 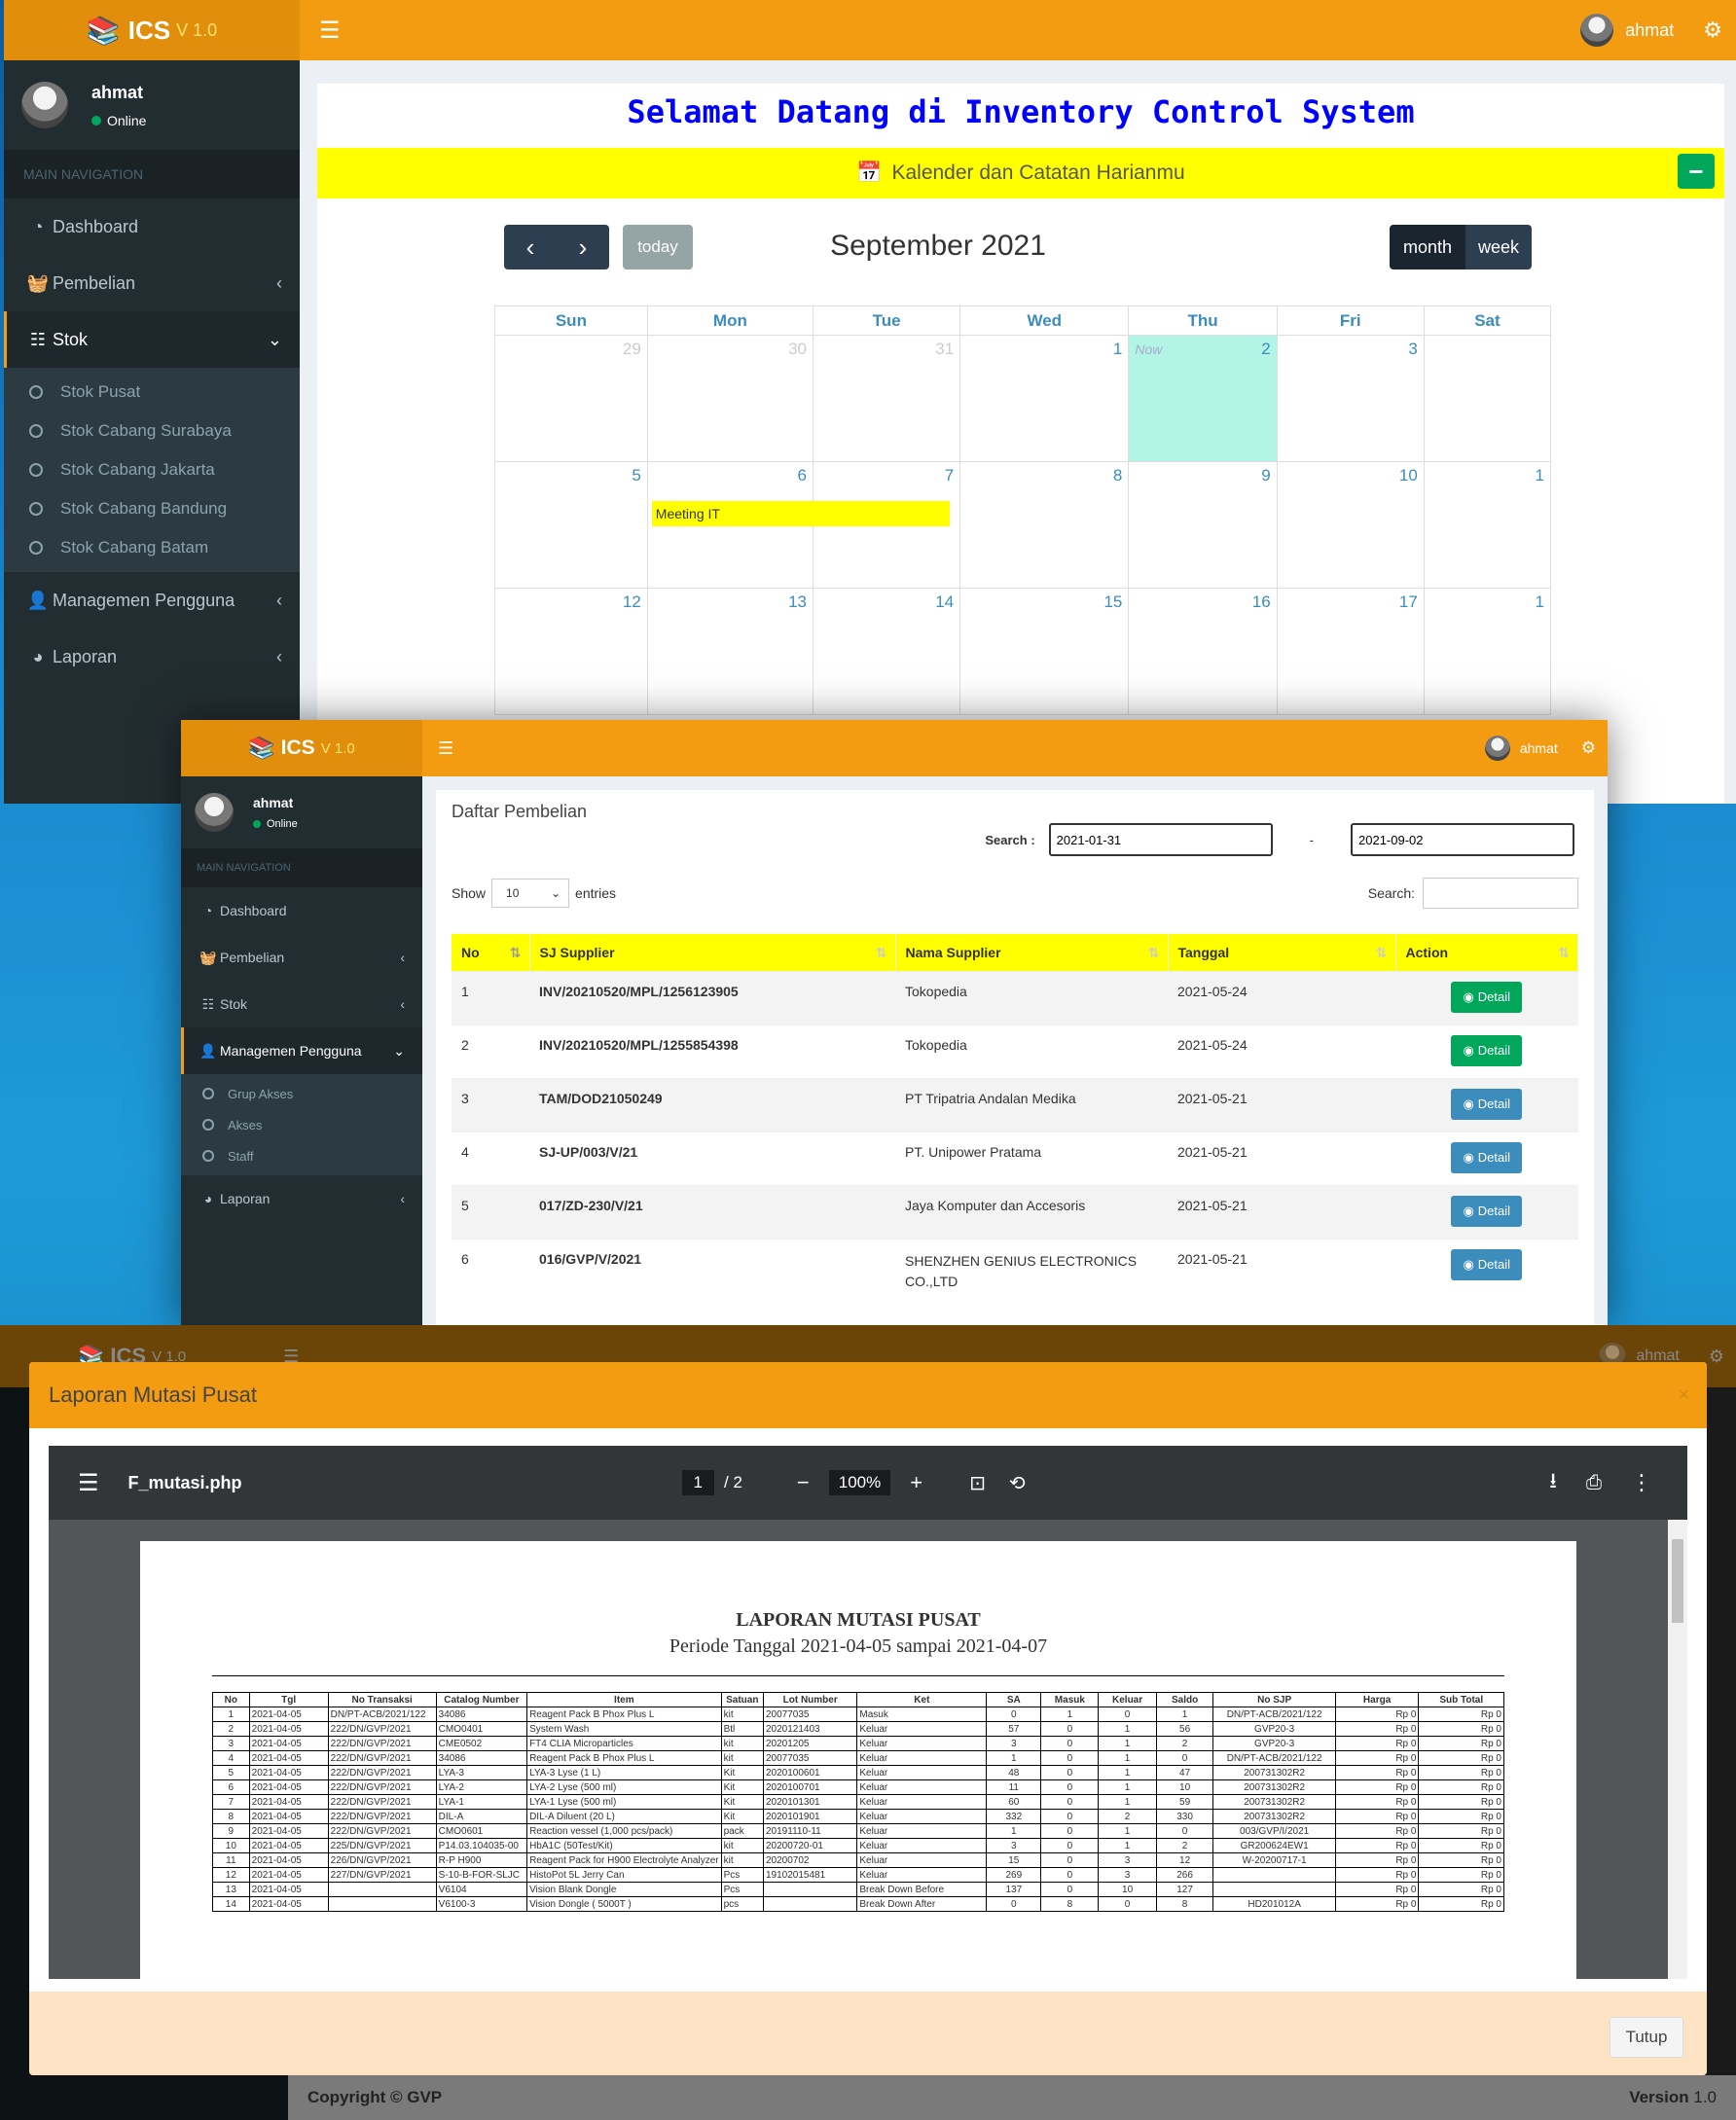 What do you see at coordinates (922, 1787) in the screenshot?
I see `report-cell: Keluar` at bounding box center [922, 1787].